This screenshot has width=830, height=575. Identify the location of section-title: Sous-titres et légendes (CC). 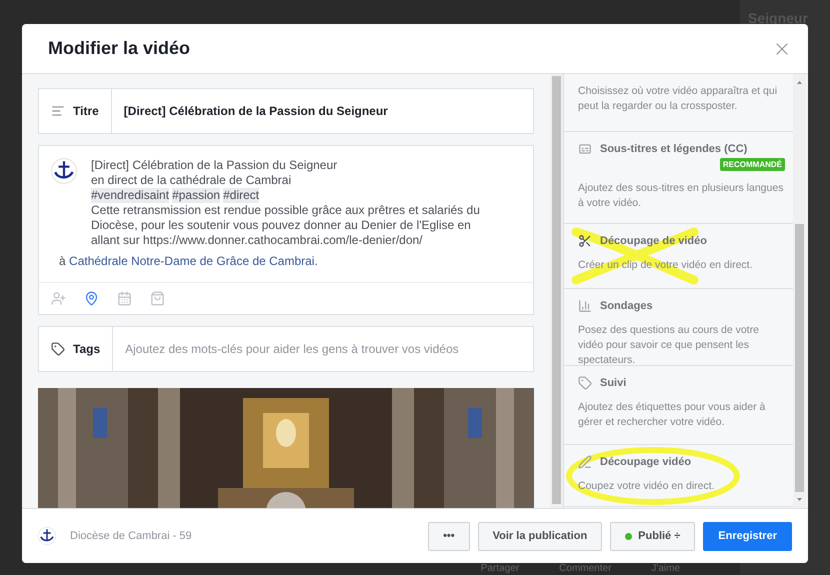
(674, 149).